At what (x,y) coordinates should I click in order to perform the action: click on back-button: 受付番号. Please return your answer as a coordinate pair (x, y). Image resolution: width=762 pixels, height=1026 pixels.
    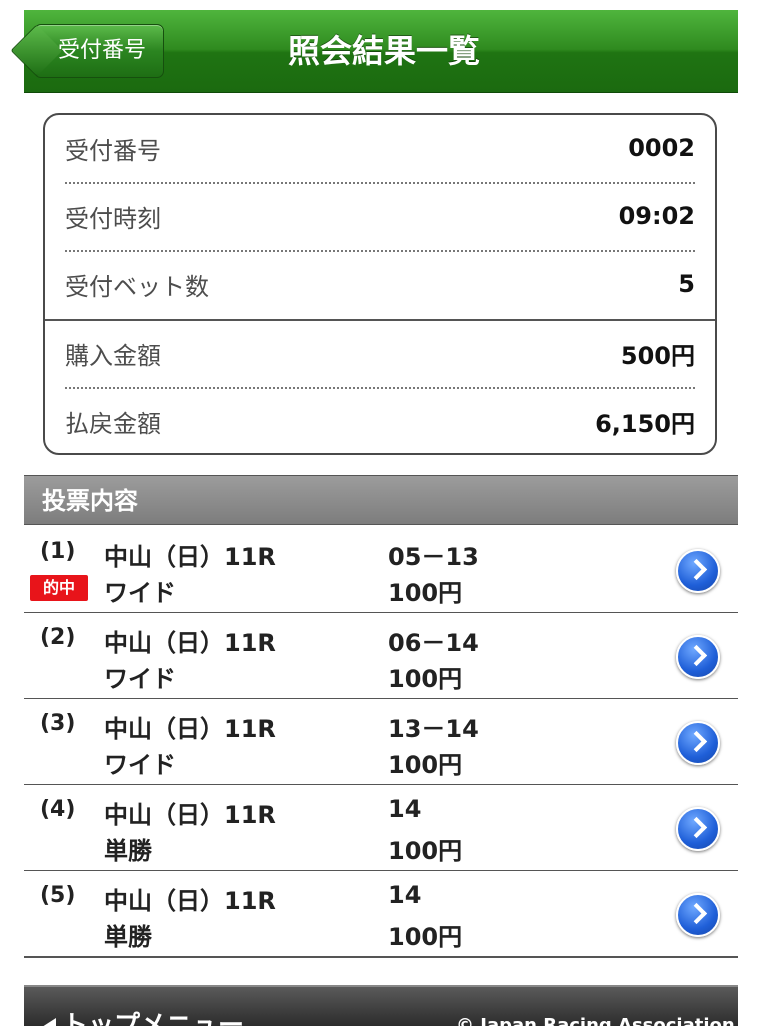
    Looking at the image, I should click on (99, 51).